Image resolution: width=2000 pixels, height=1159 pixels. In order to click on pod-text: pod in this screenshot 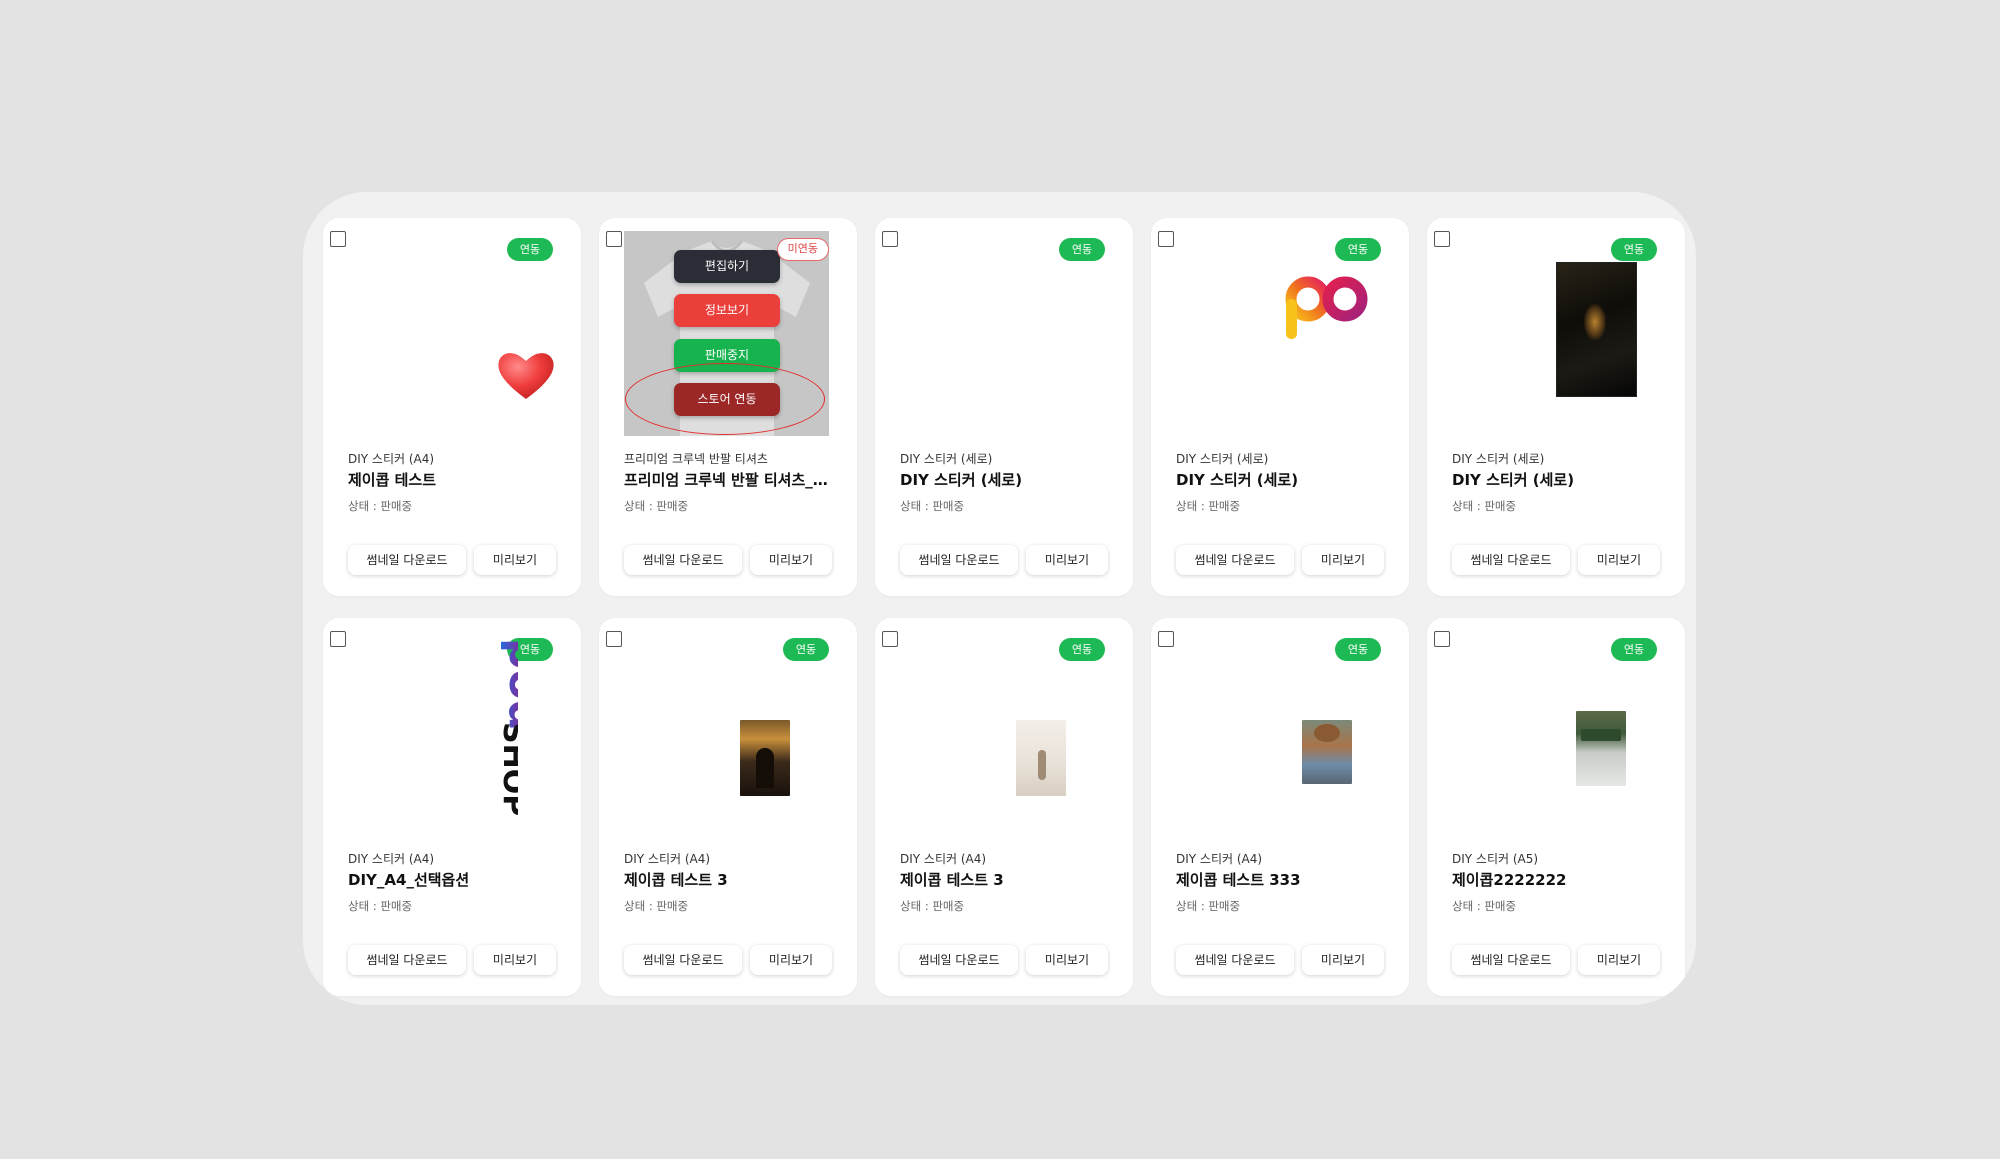, I will do `click(508, 684)`.